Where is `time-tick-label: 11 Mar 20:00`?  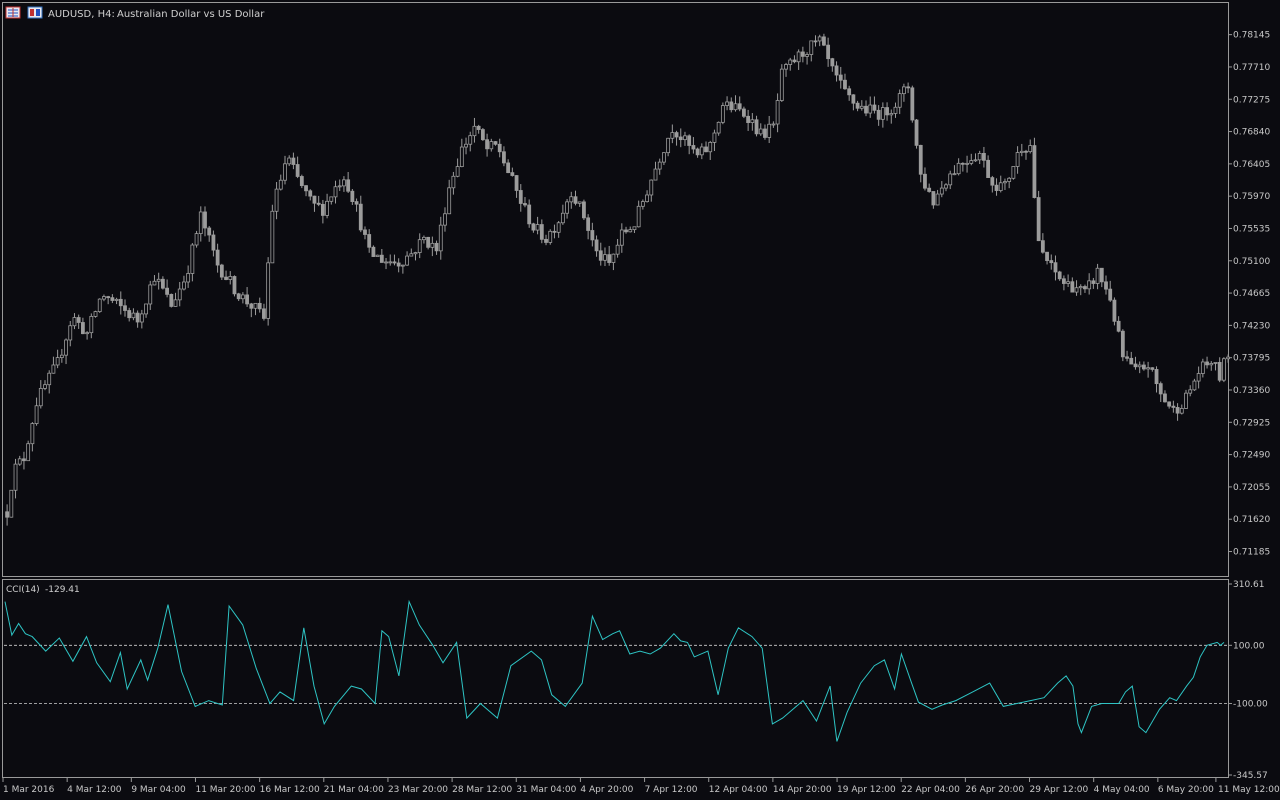
time-tick-label: 11 Mar 20:00 is located at coordinates (225, 790).